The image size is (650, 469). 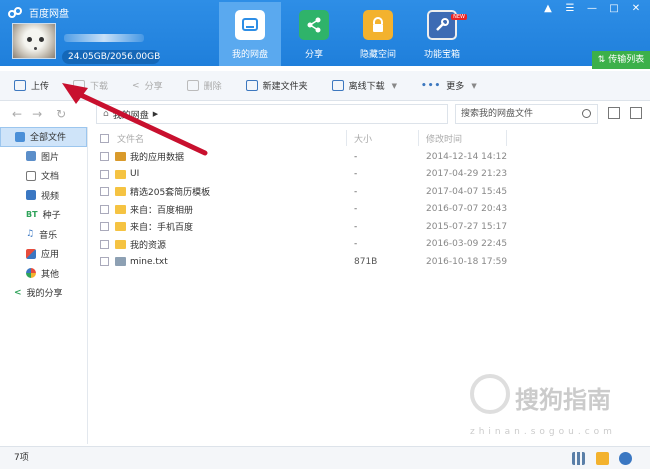 What do you see at coordinates (548, 8) in the screenshot?
I see `bell-icon: ▲` at bounding box center [548, 8].